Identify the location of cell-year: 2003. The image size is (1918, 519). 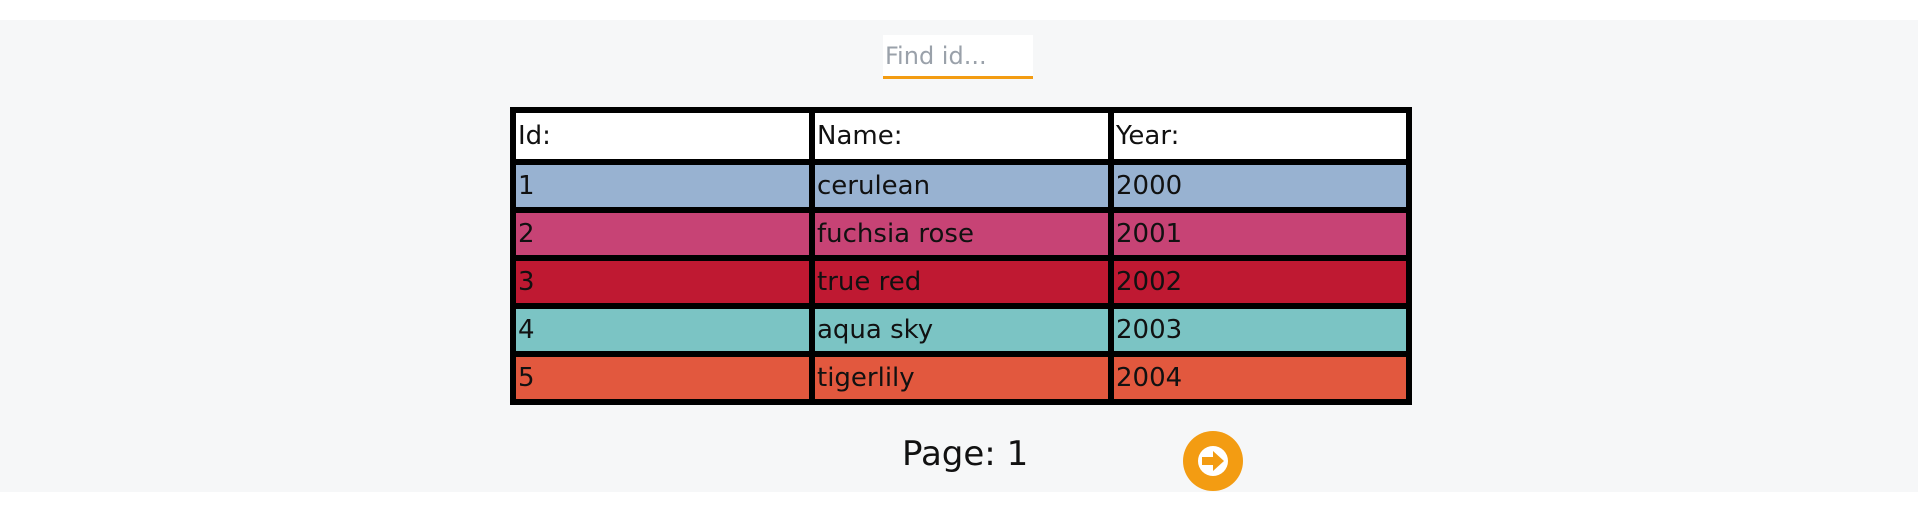
(1260, 330).